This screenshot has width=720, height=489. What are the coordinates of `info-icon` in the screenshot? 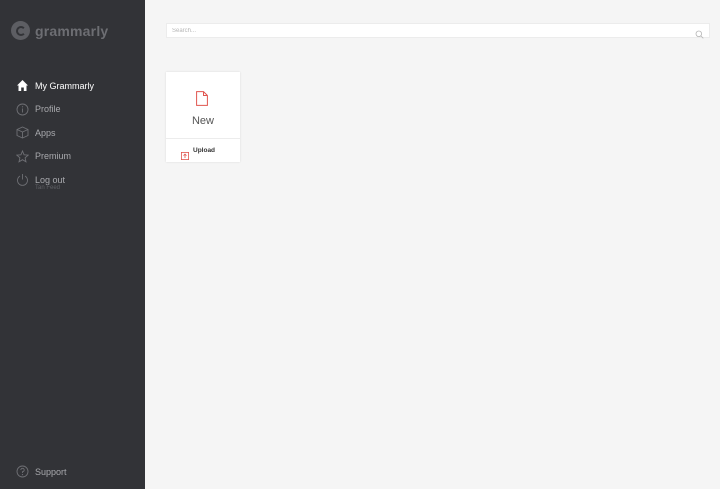 It's located at (22, 109).